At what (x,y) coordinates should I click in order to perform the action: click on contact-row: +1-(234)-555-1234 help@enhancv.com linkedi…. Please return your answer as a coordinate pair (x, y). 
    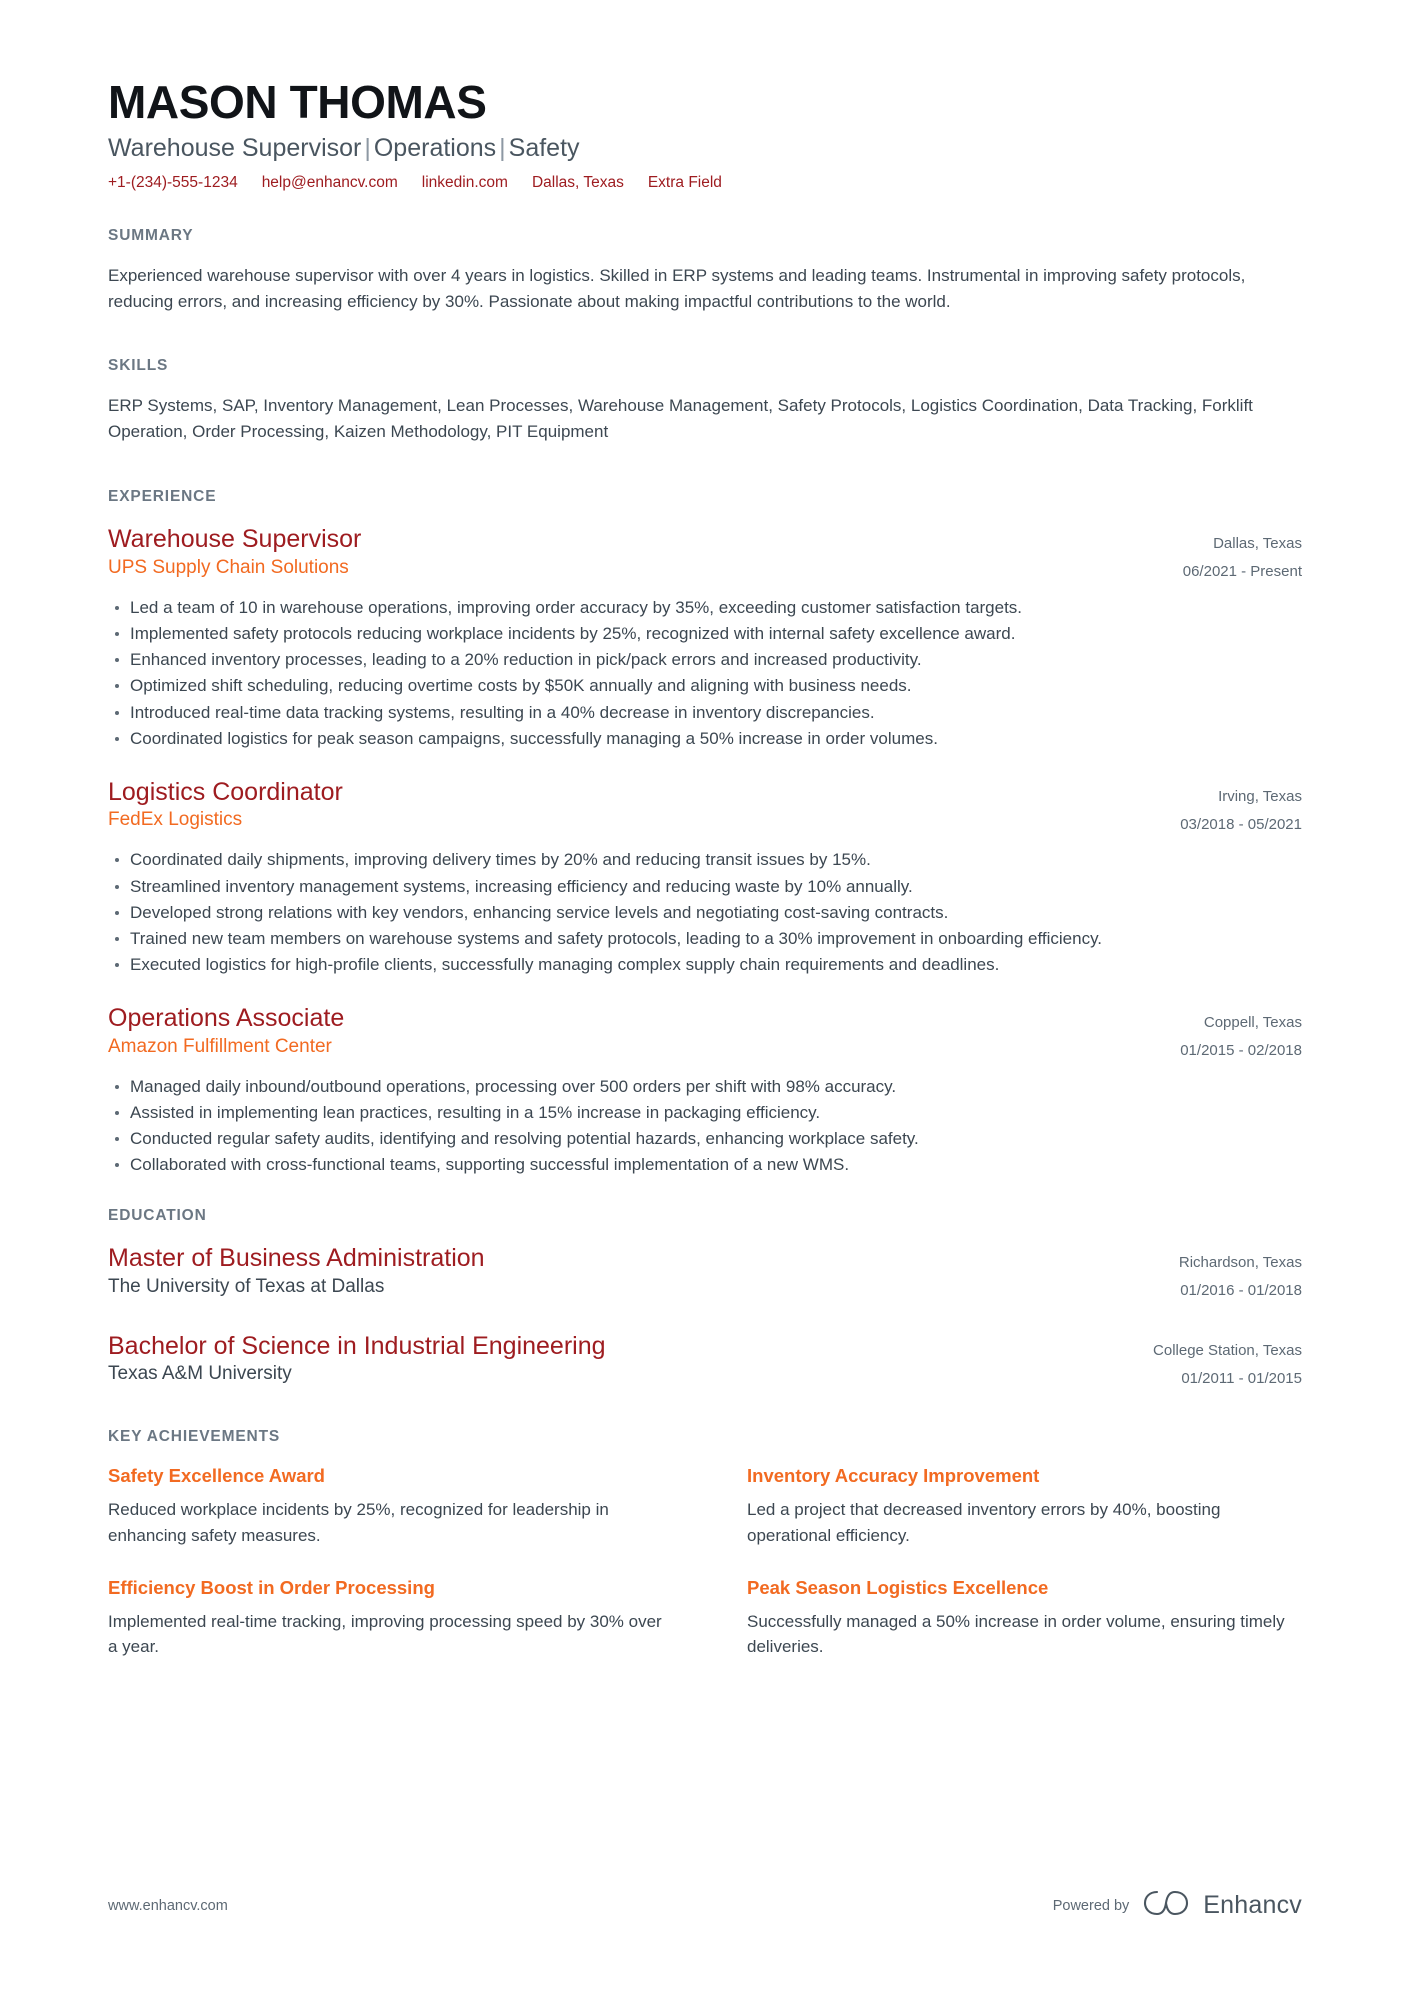
    Looking at the image, I should click on (705, 183).